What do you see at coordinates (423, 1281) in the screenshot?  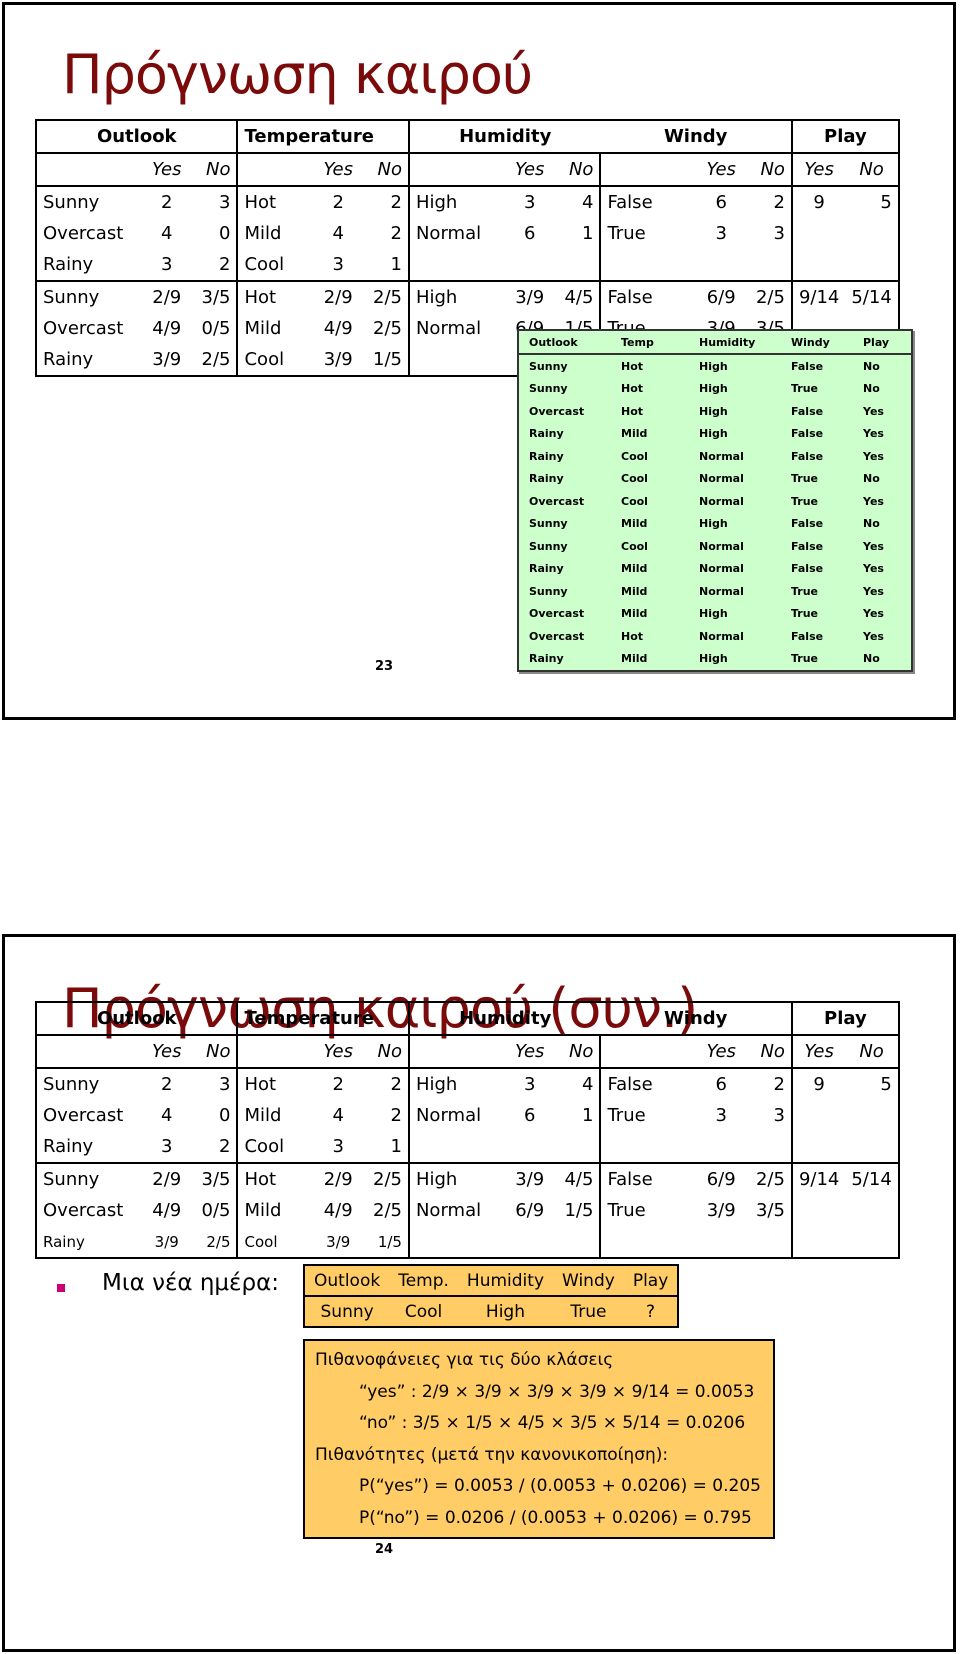 I see `header-cell: Temp.` at bounding box center [423, 1281].